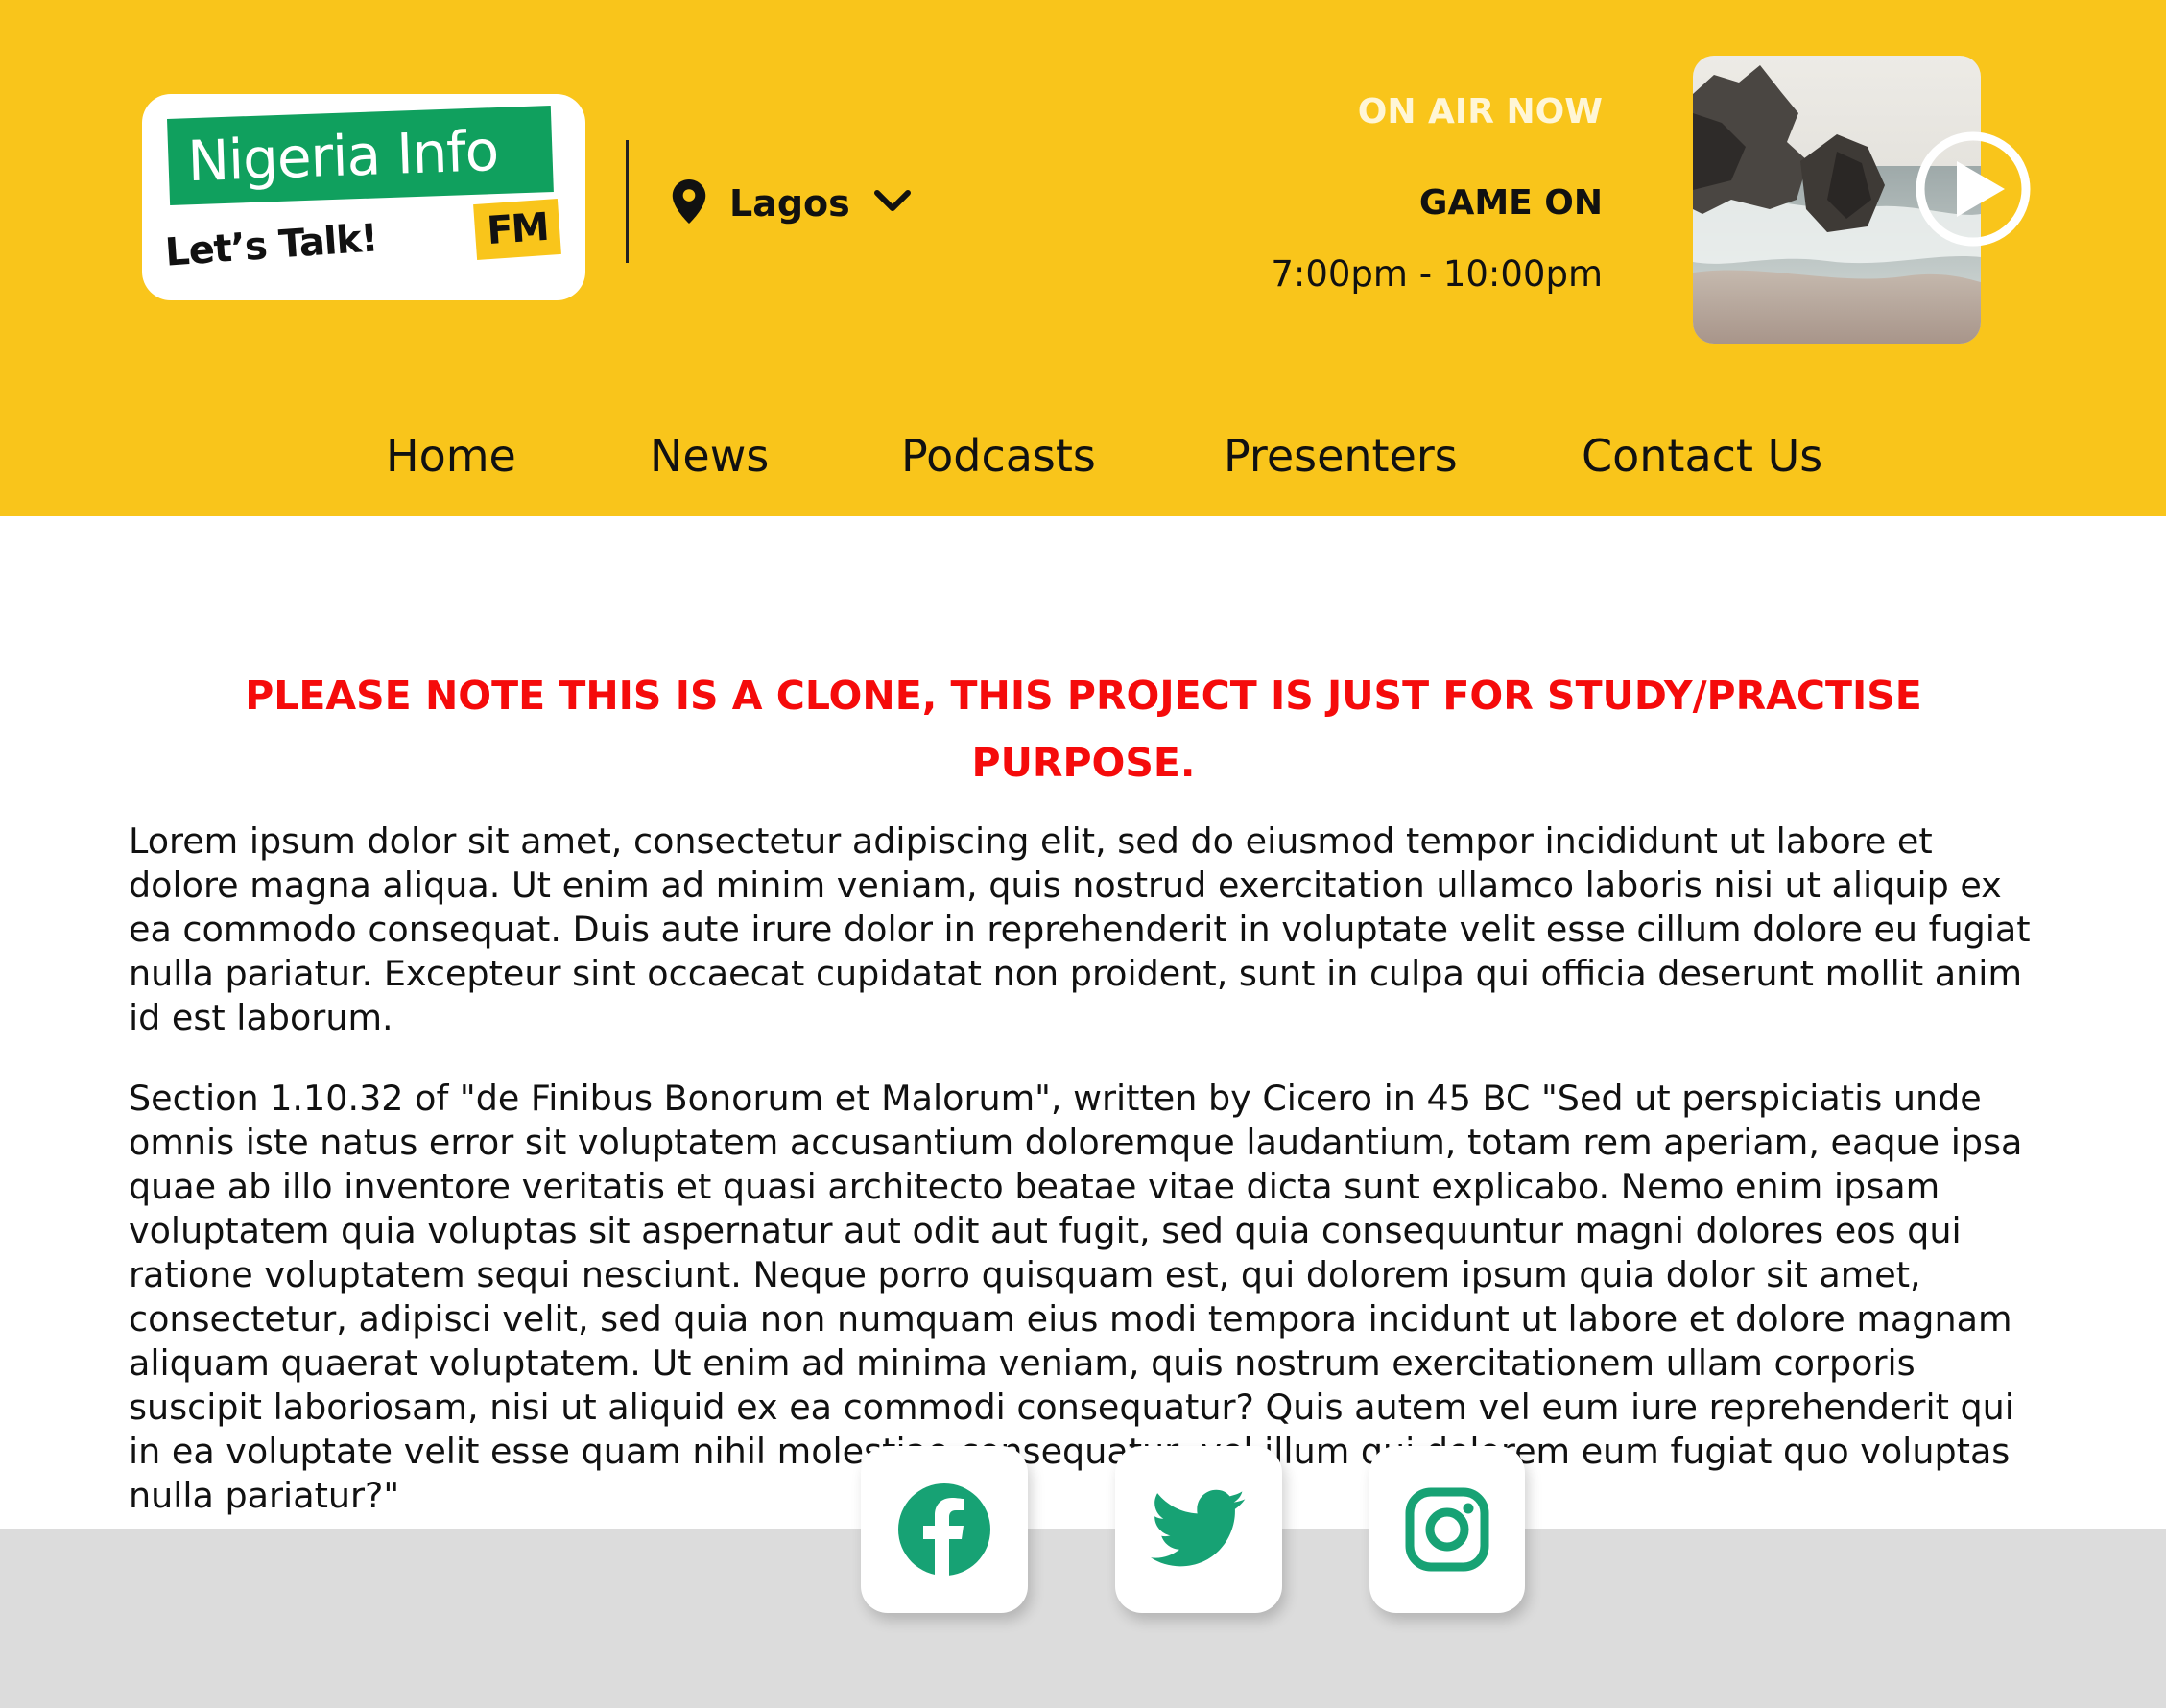 This screenshot has height=1708, width=2166. I want to click on location-selector: Lagos, so click(792, 203).